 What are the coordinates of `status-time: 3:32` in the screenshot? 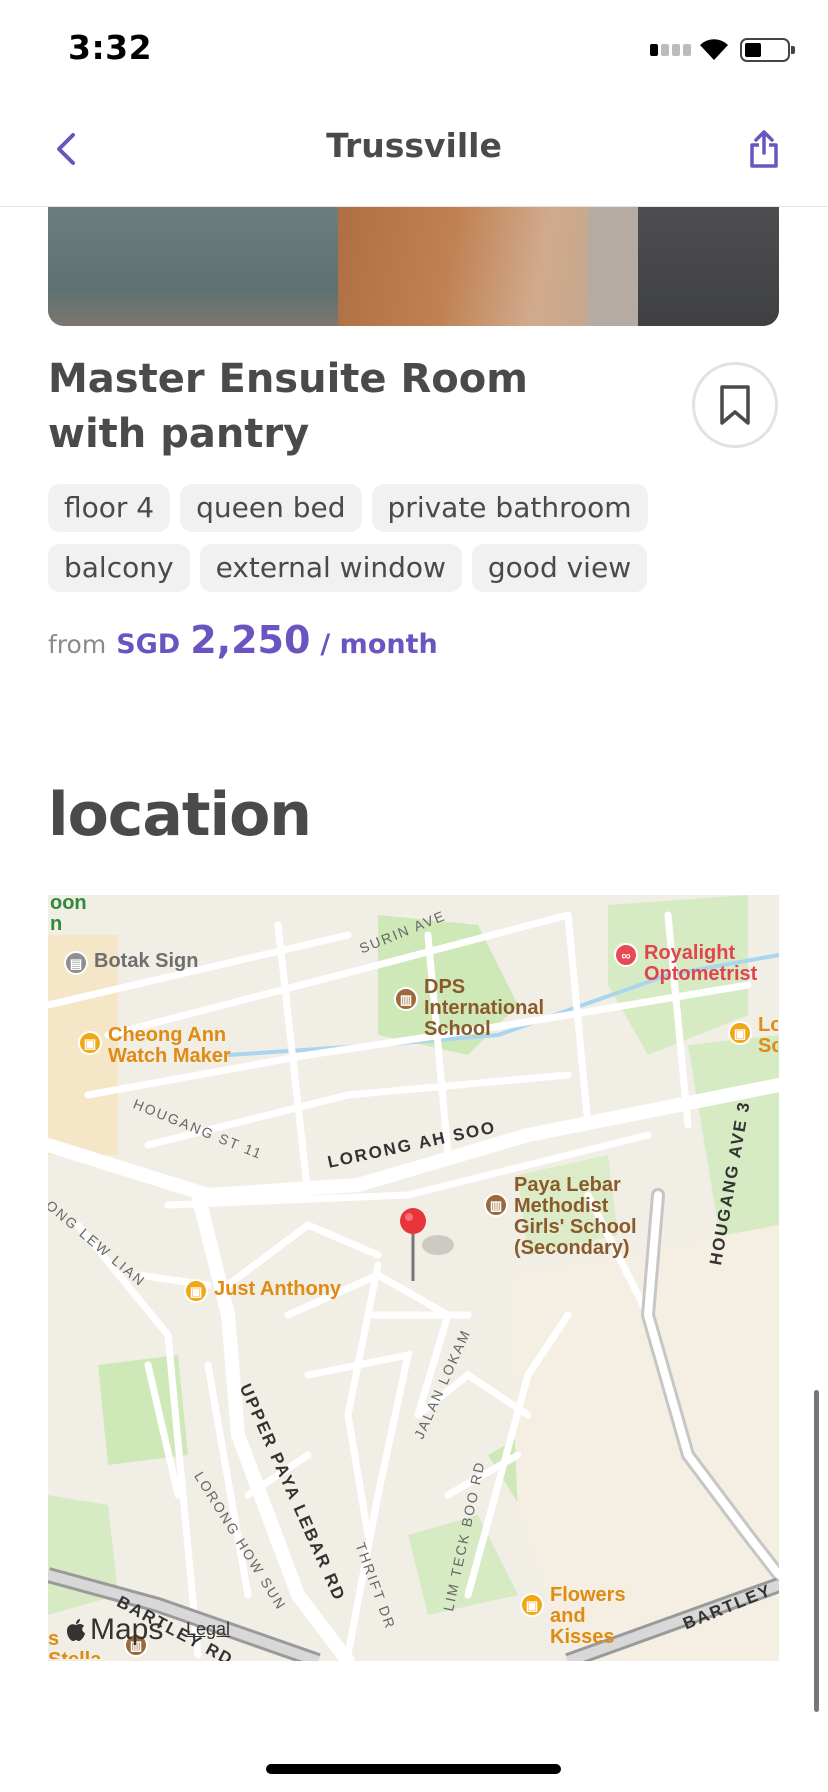 It's located at (110, 47).